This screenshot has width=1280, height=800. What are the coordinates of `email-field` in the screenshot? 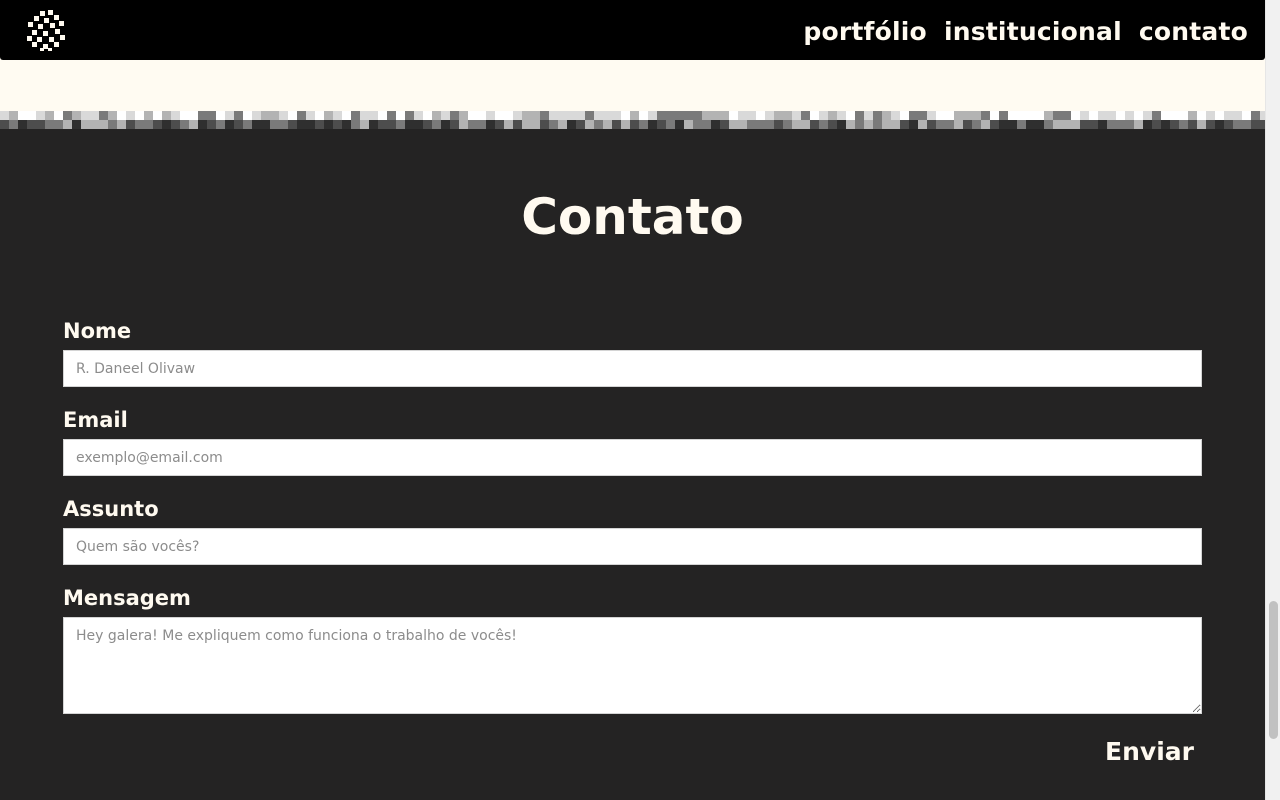 It's located at (632, 457).